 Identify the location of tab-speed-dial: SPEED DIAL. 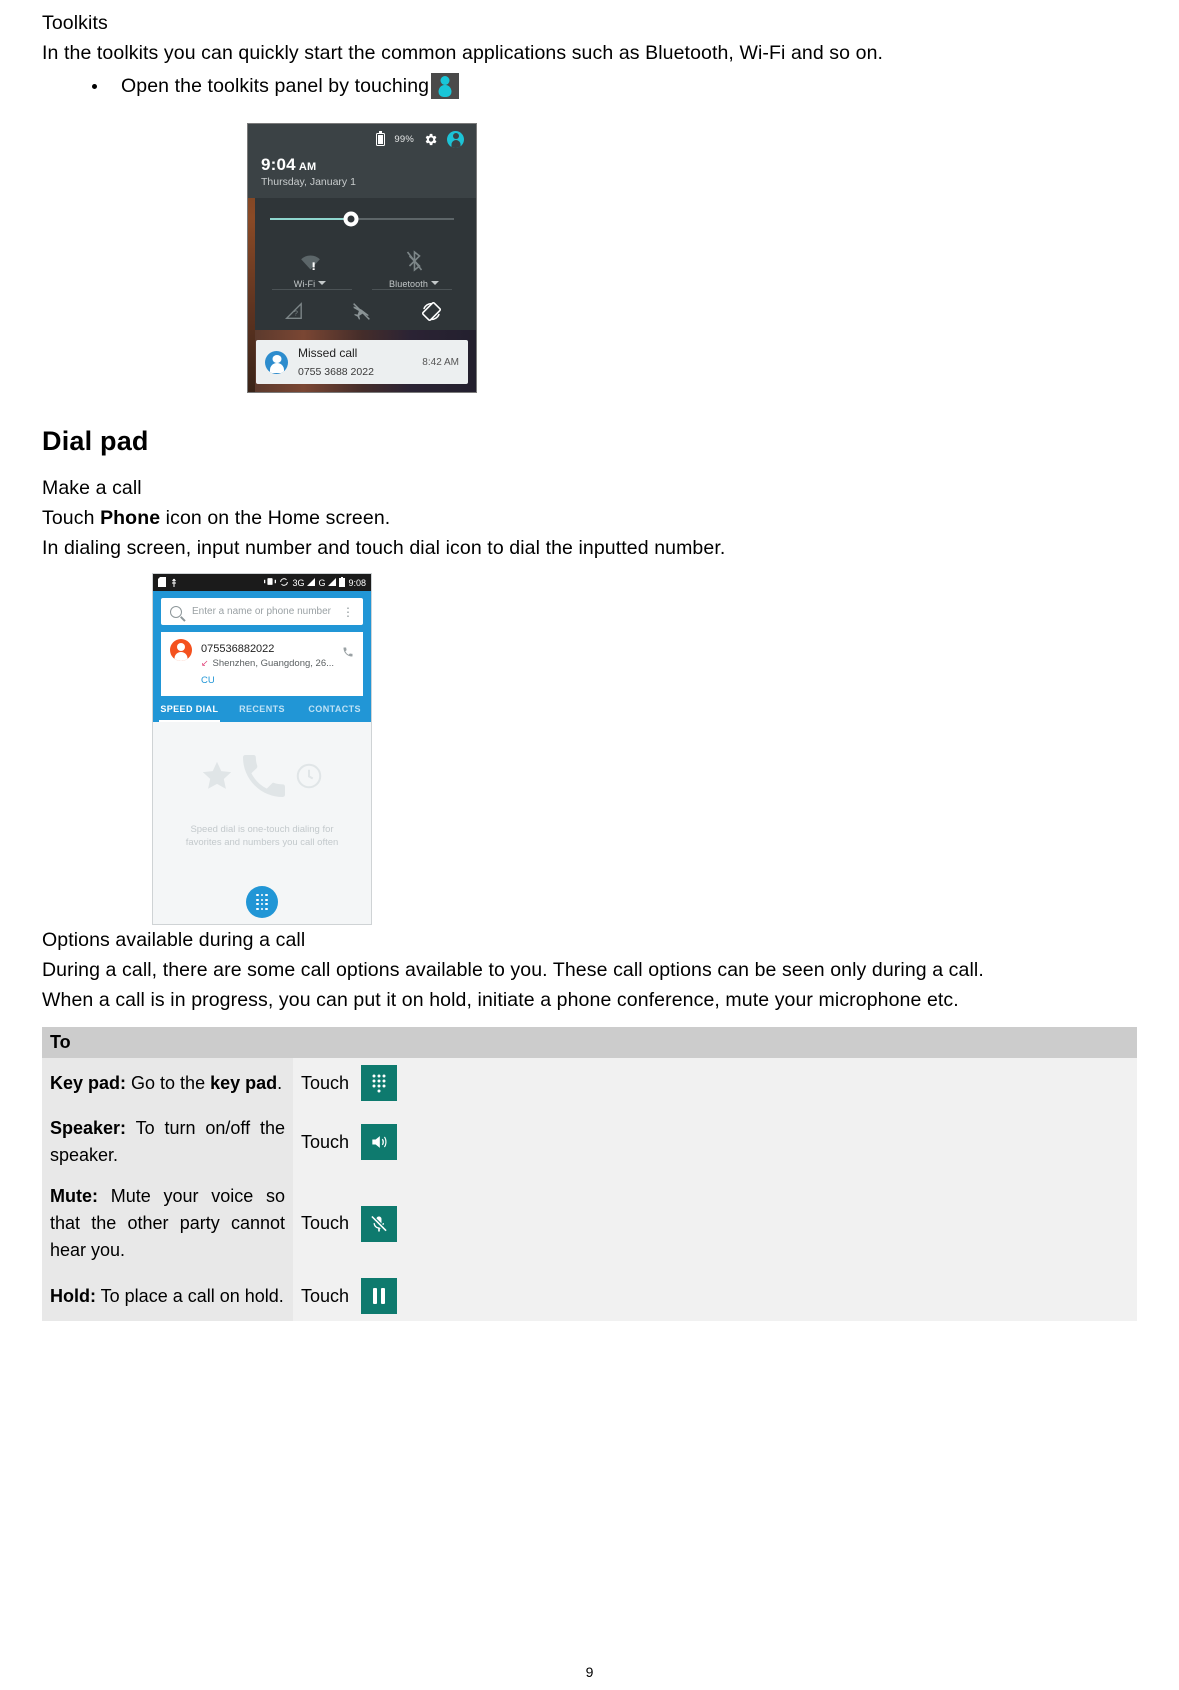
(189, 709).